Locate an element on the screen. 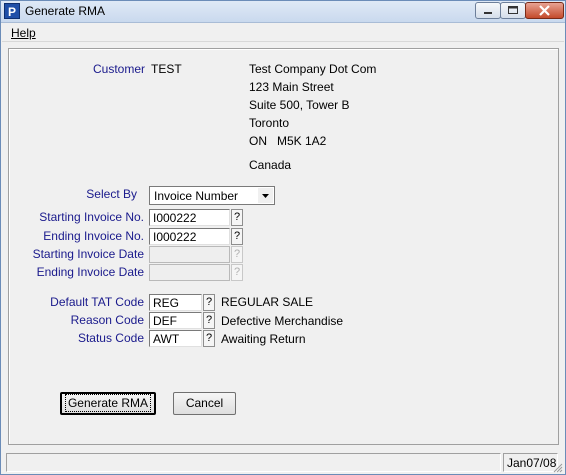  close-button is located at coordinates (544, 10).